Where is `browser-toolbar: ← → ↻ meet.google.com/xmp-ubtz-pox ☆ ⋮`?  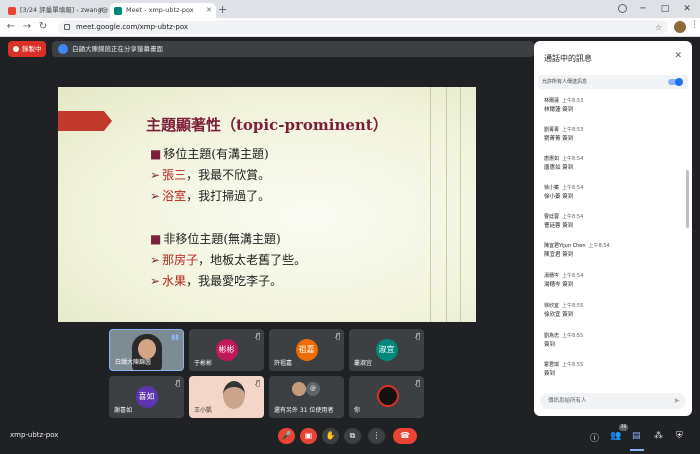
browser-toolbar: ← → ↻ meet.google.com/xmp-ubtz-pox ☆ ⋮ is located at coordinates (350, 27).